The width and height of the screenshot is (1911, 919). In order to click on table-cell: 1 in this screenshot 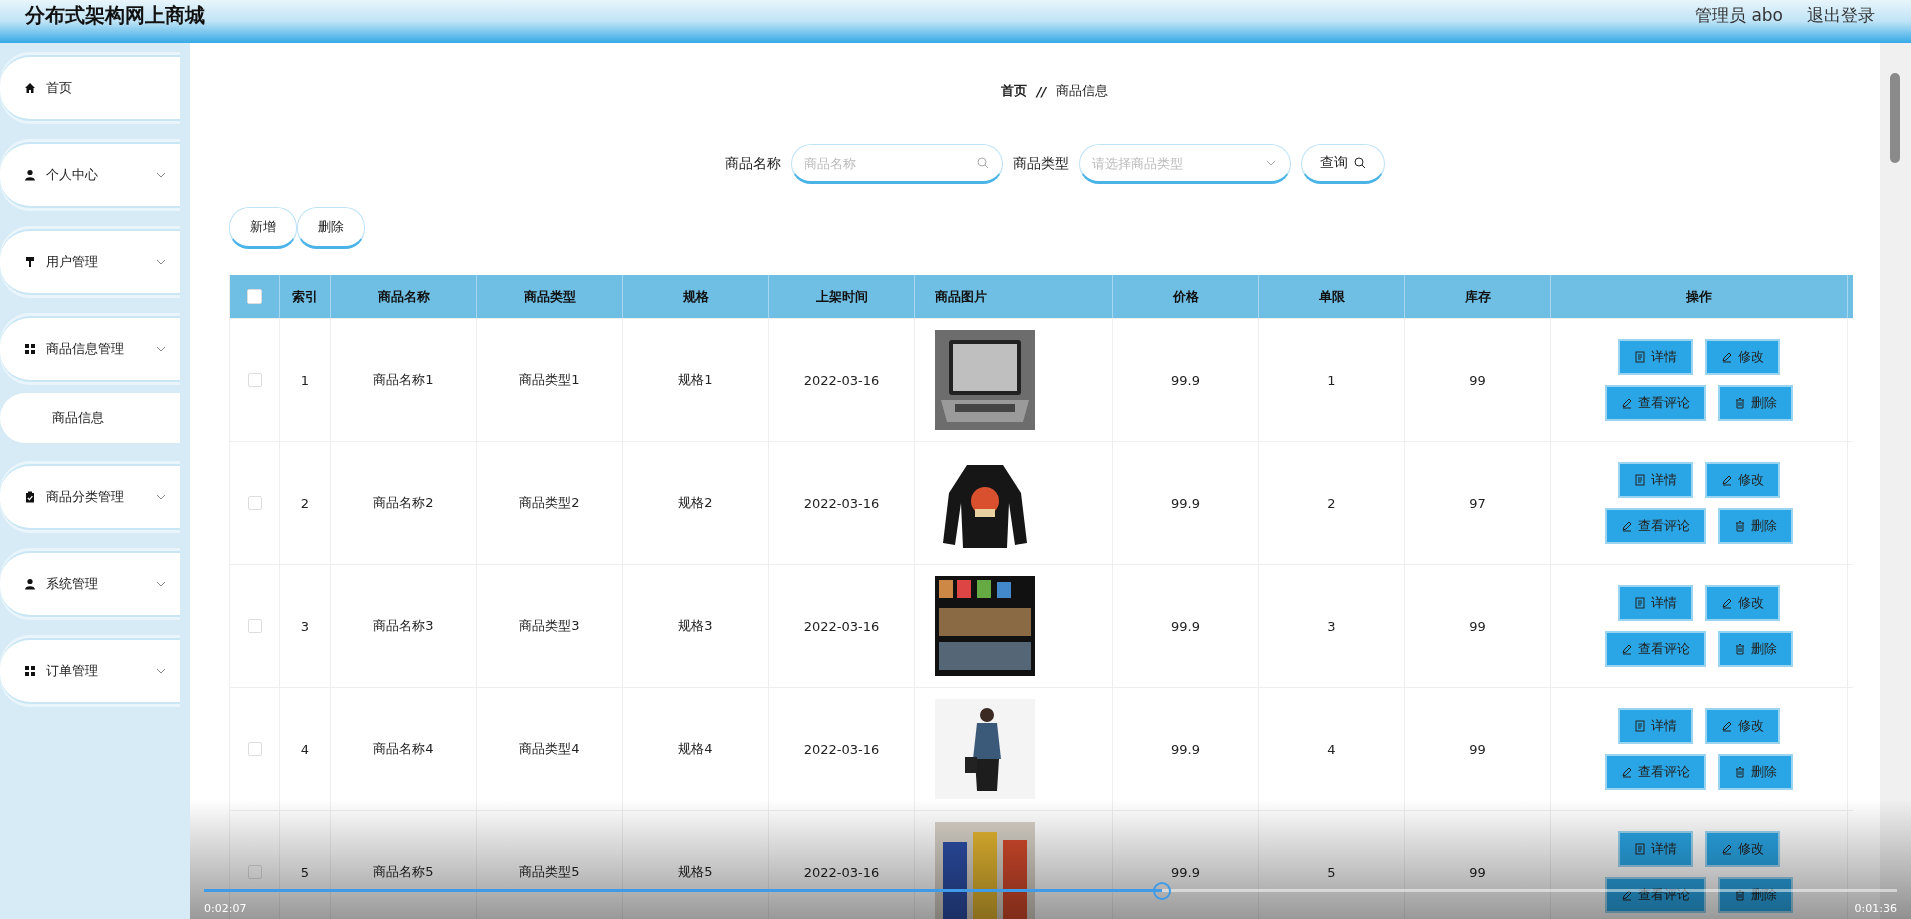, I will do `click(305, 380)`.